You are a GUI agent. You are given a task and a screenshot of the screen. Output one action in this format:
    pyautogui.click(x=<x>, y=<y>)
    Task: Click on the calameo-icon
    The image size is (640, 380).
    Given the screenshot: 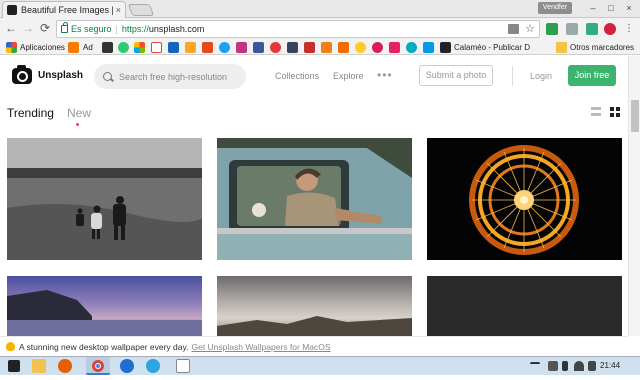 What is the action you would take?
    pyautogui.click(x=445, y=47)
    